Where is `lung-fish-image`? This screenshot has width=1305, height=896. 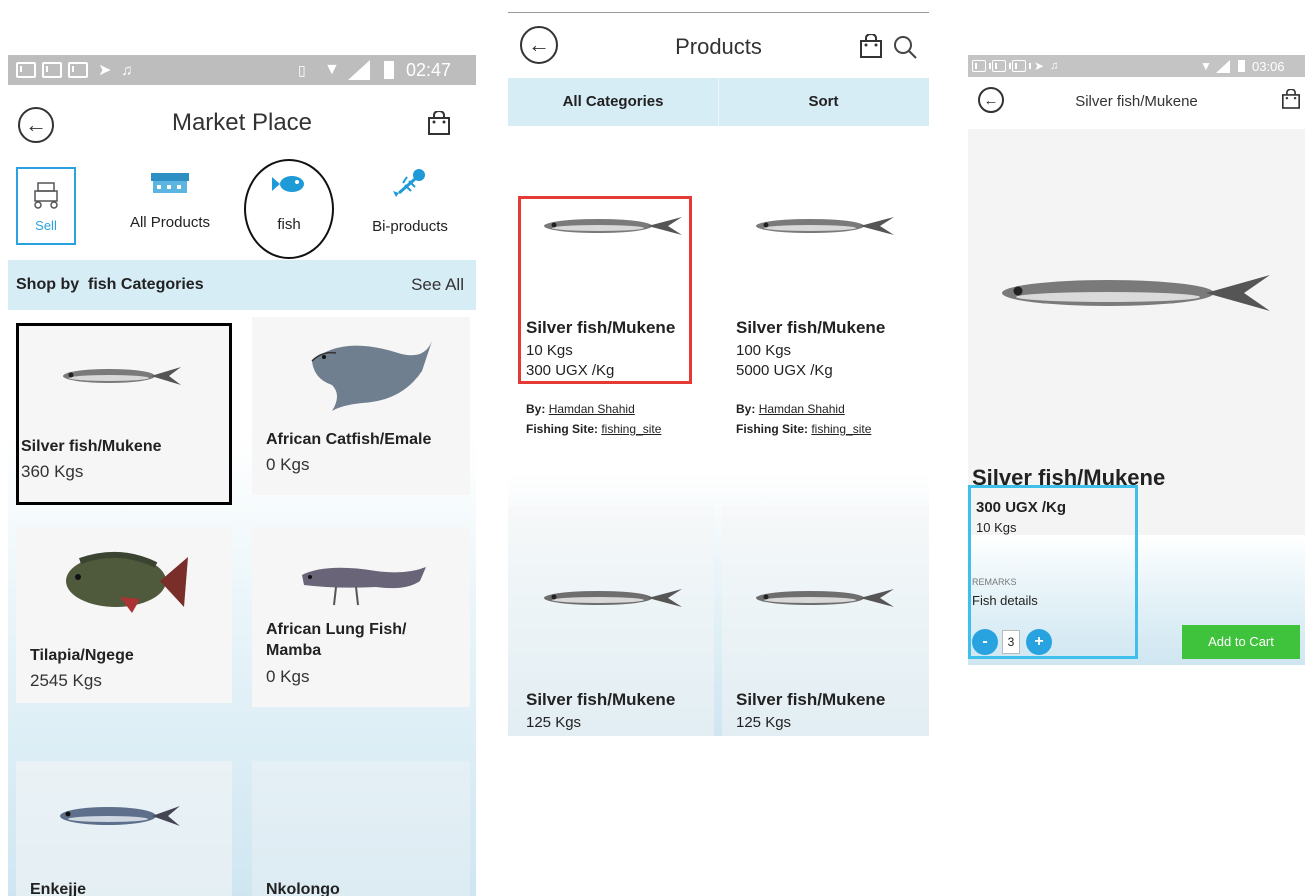 lung-fish-image is located at coordinates (364, 586).